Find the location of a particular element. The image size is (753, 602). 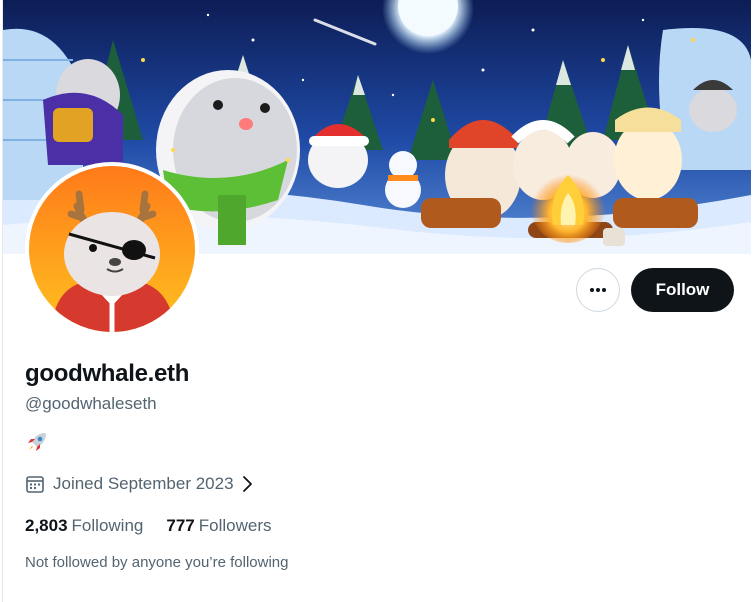

followers-link: 777 Followers is located at coordinates (218, 526).